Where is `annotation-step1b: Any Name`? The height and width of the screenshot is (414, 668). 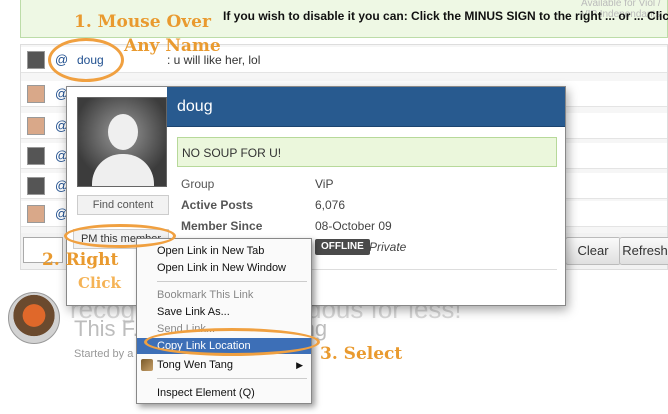 annotation-step1b: Any Name is located at coordinates (172, 46).